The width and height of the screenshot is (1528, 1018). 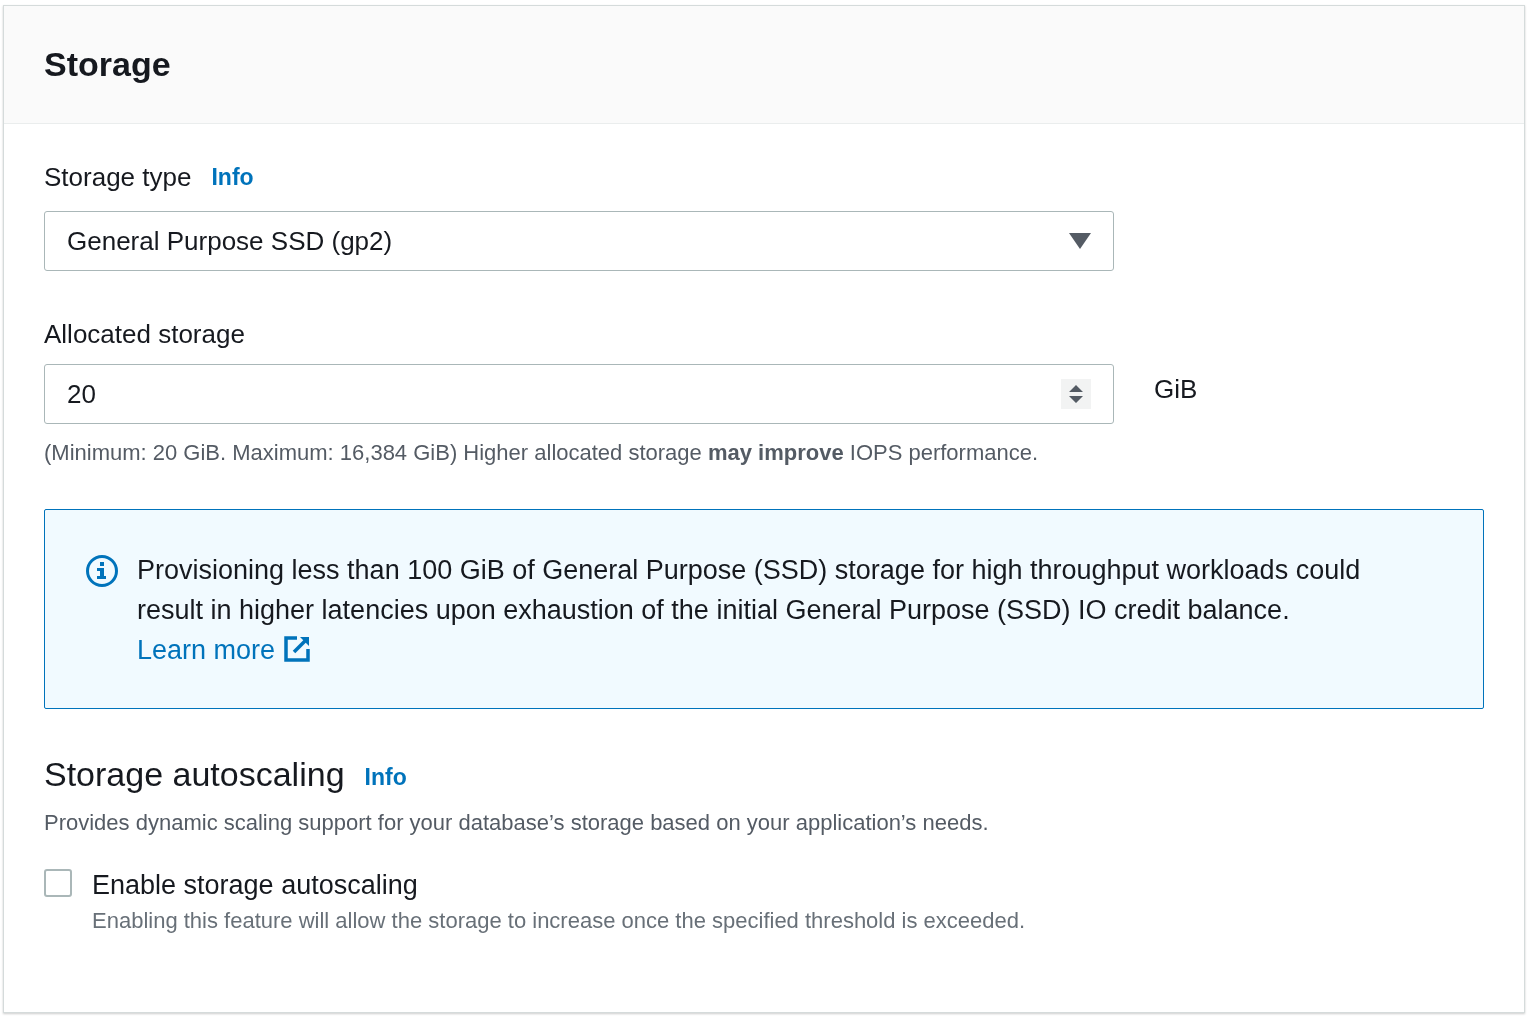 I want to click on allocated-storage-input: 20, so click(x=579, y=394).